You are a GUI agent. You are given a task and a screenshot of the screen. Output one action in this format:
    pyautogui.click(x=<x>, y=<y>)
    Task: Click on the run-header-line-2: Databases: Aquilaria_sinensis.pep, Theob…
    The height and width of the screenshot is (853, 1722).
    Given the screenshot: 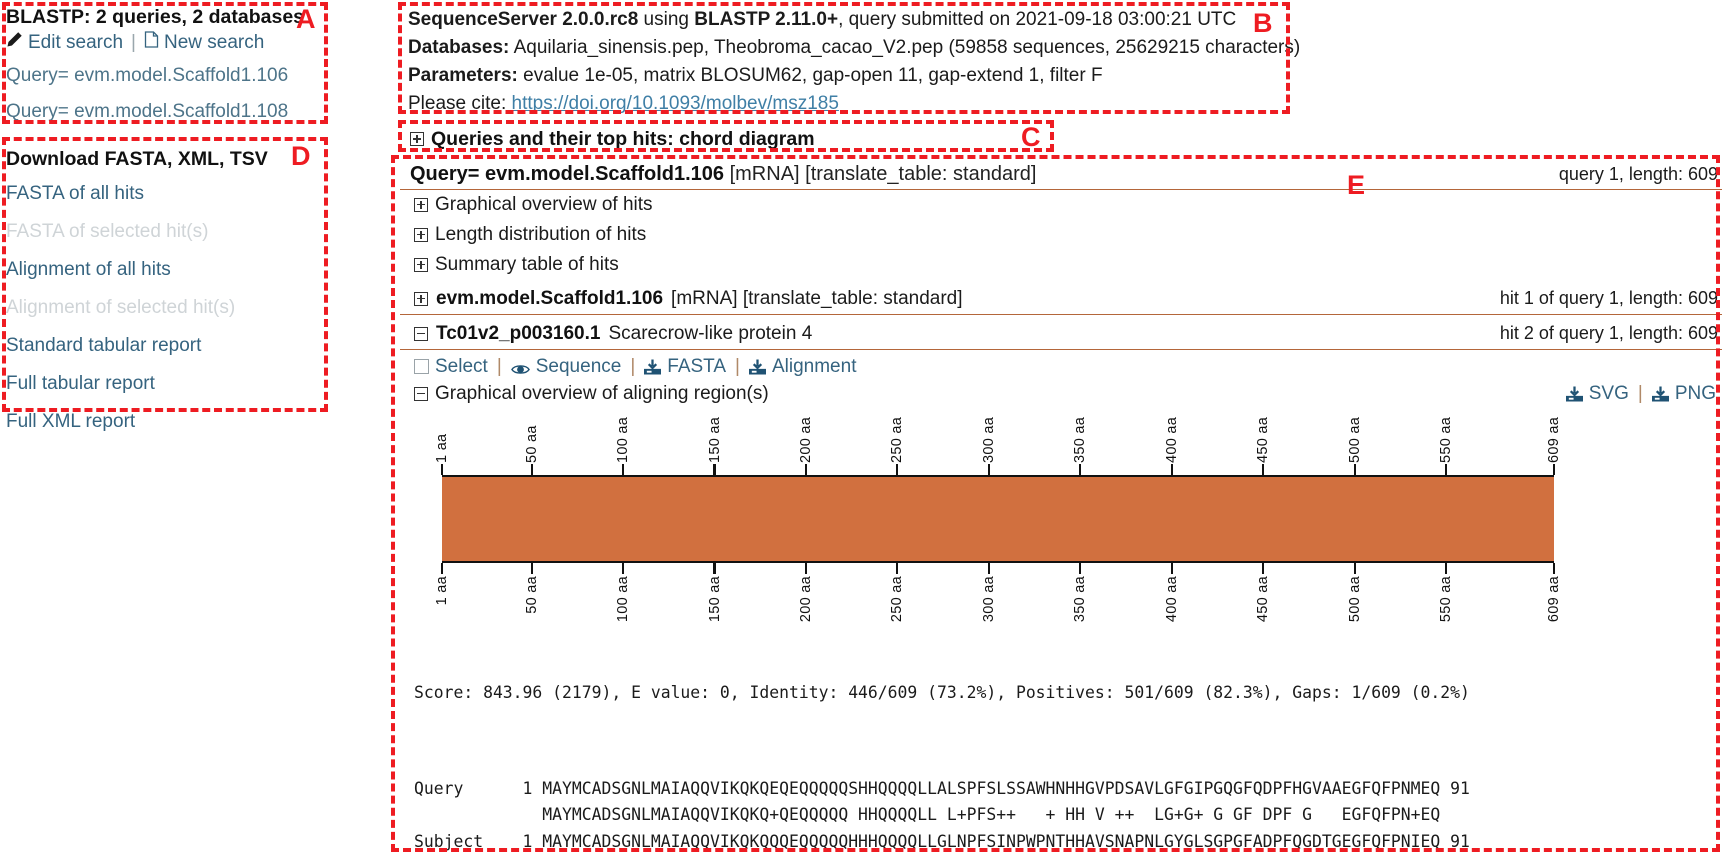 What is the action you would take?
    pyautogui.click(x=1065, y=48)
    